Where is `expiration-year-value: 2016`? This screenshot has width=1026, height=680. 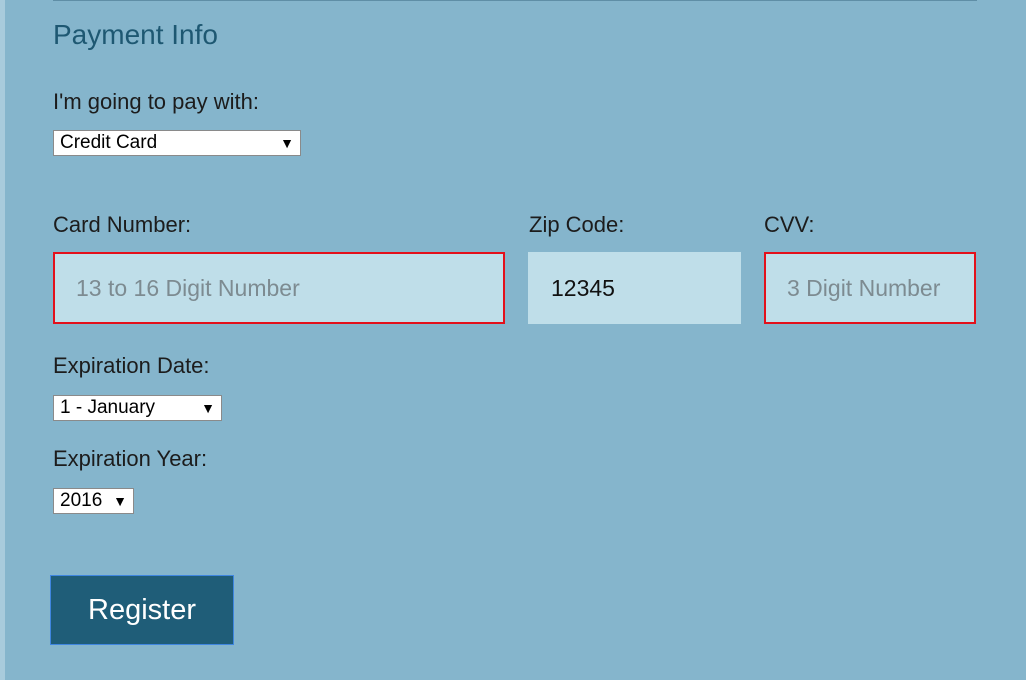 expiration-year-value: 2016 is located at coordinates (81, 500).